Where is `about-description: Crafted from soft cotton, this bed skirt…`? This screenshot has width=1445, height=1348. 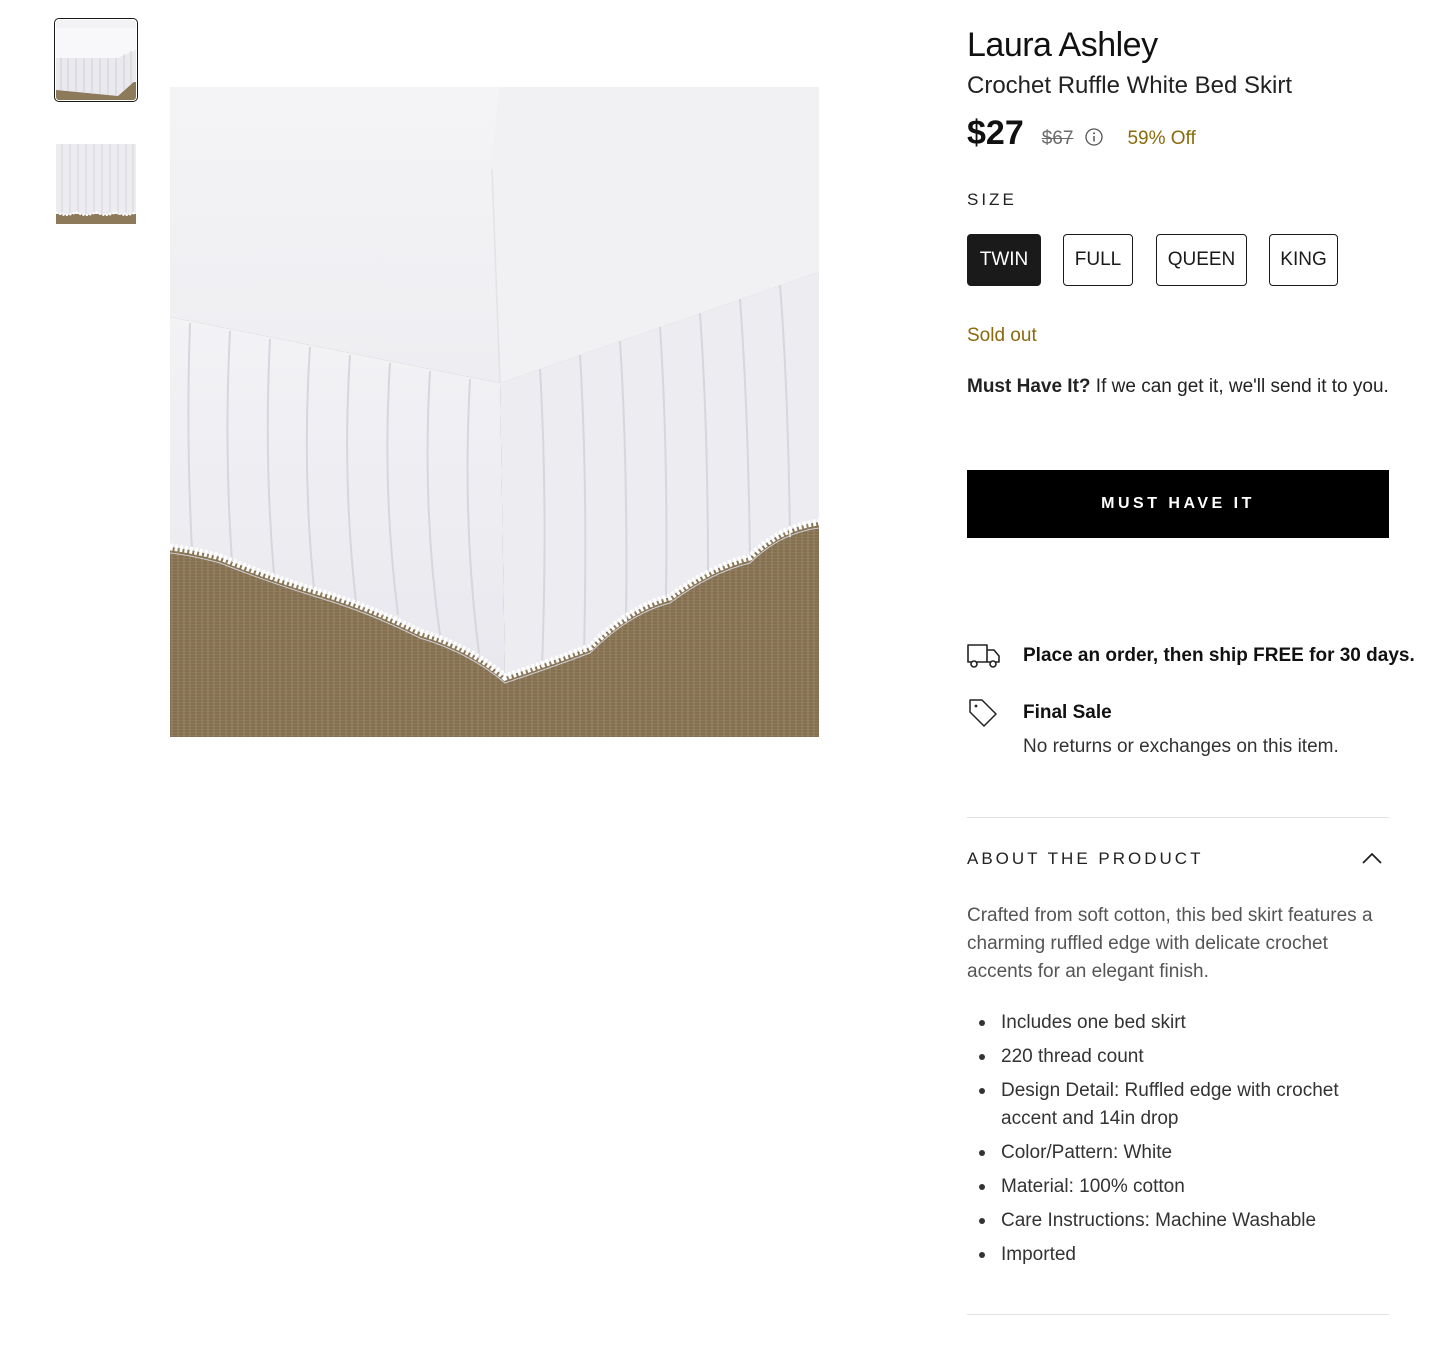 about-description: Crafted from soft cotton, this bed skirt… is located at coordinates (1170, 943).